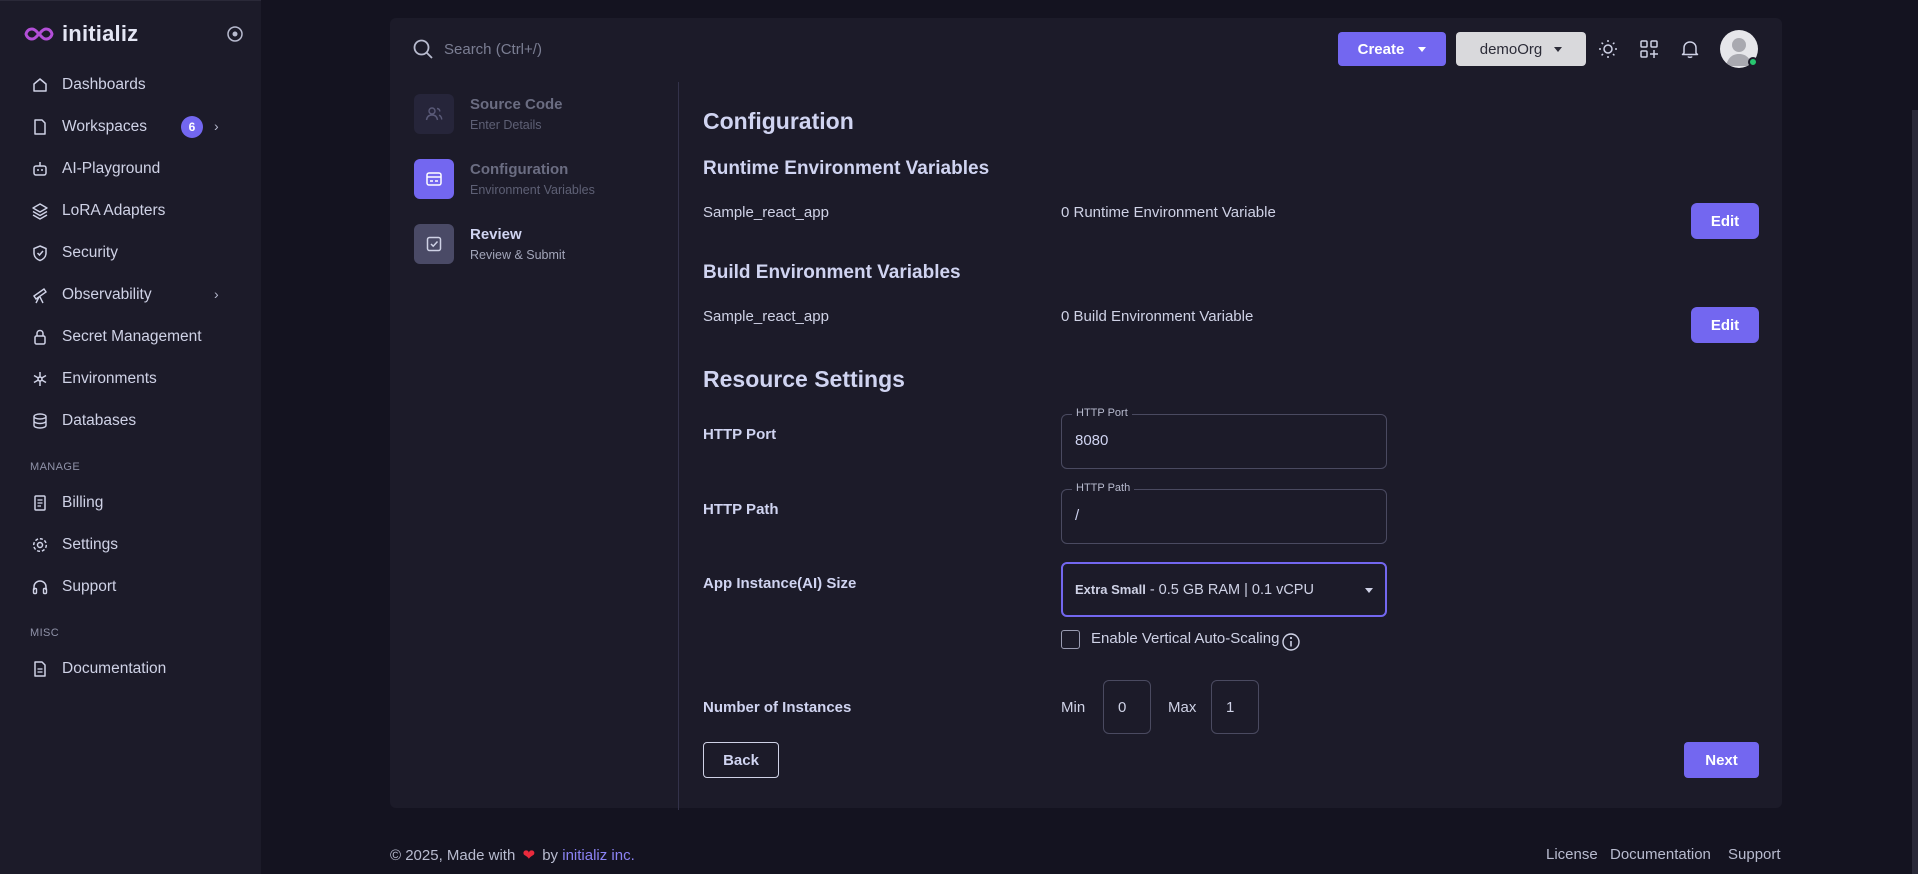  I want to click on http-path-label: HTTP Path, so click(741, 509).